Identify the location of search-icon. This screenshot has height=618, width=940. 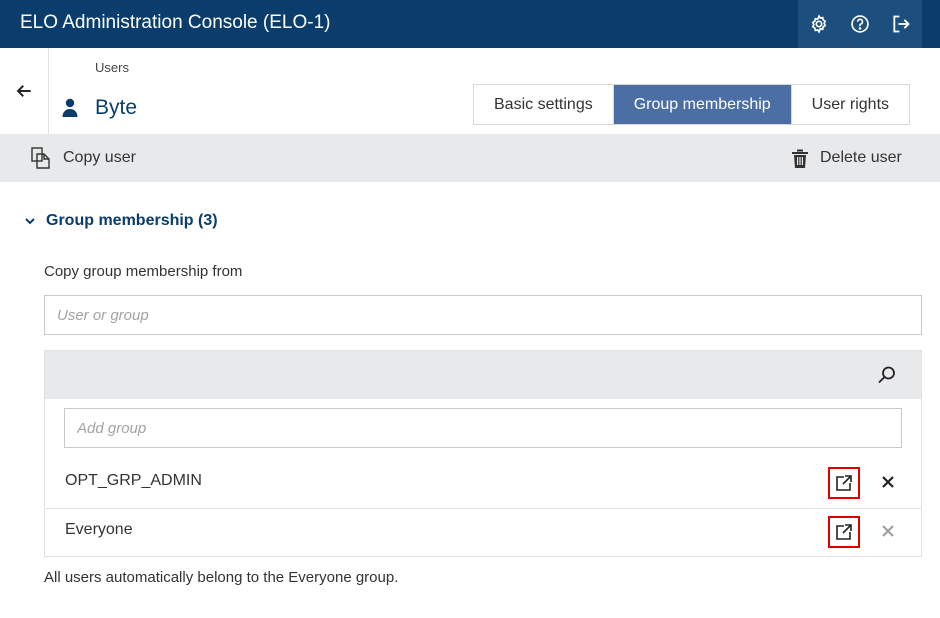
(887, 375).